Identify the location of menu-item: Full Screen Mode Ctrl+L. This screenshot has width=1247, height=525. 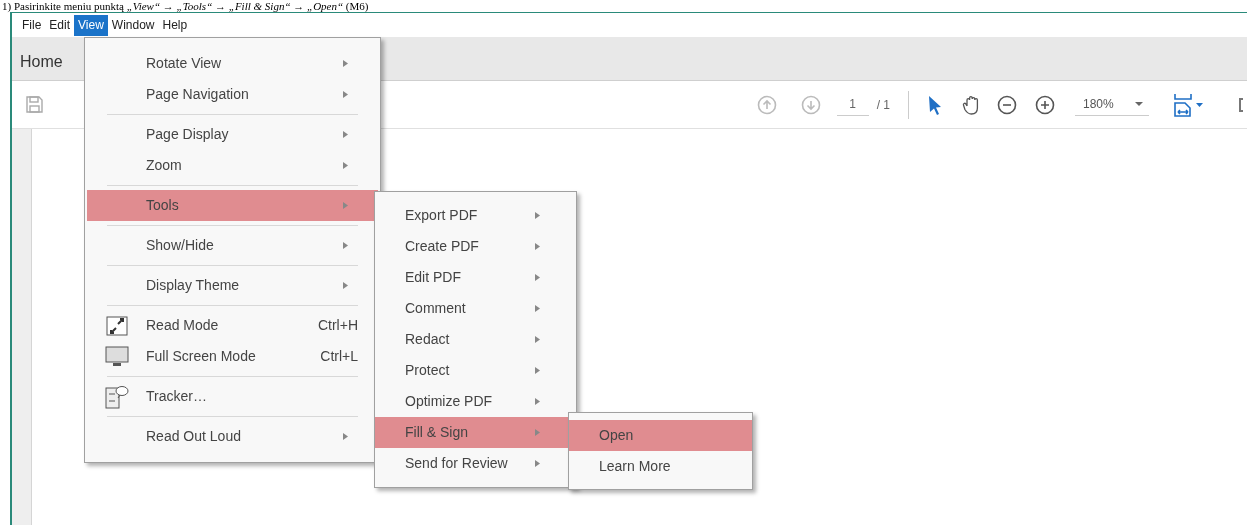
(232, 356).